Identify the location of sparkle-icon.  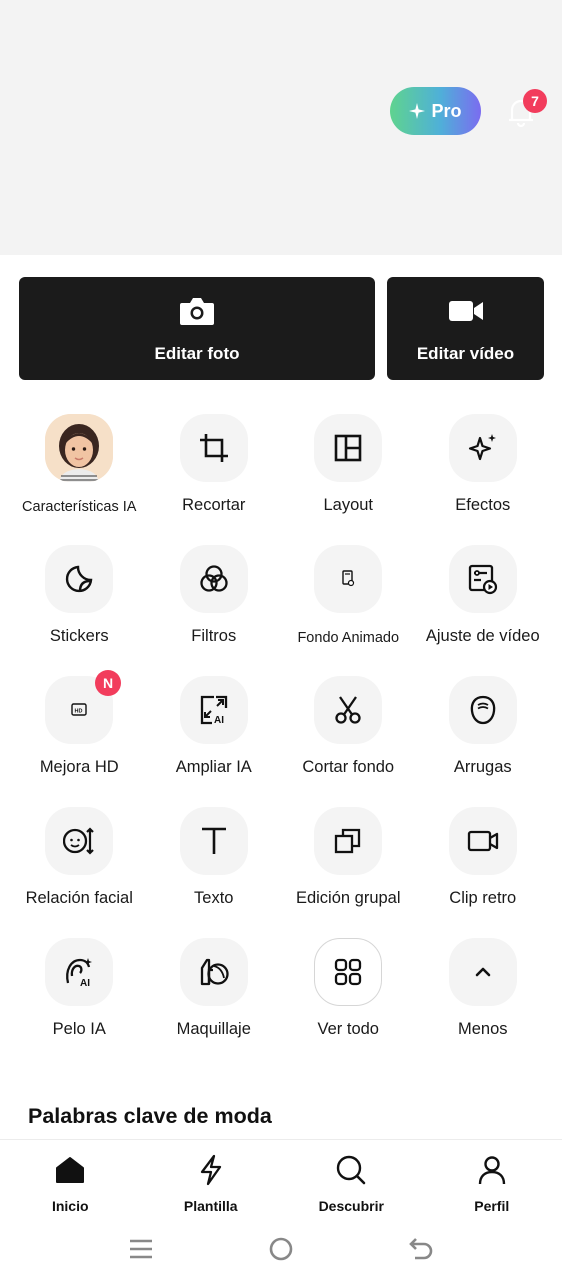
(417, 111).